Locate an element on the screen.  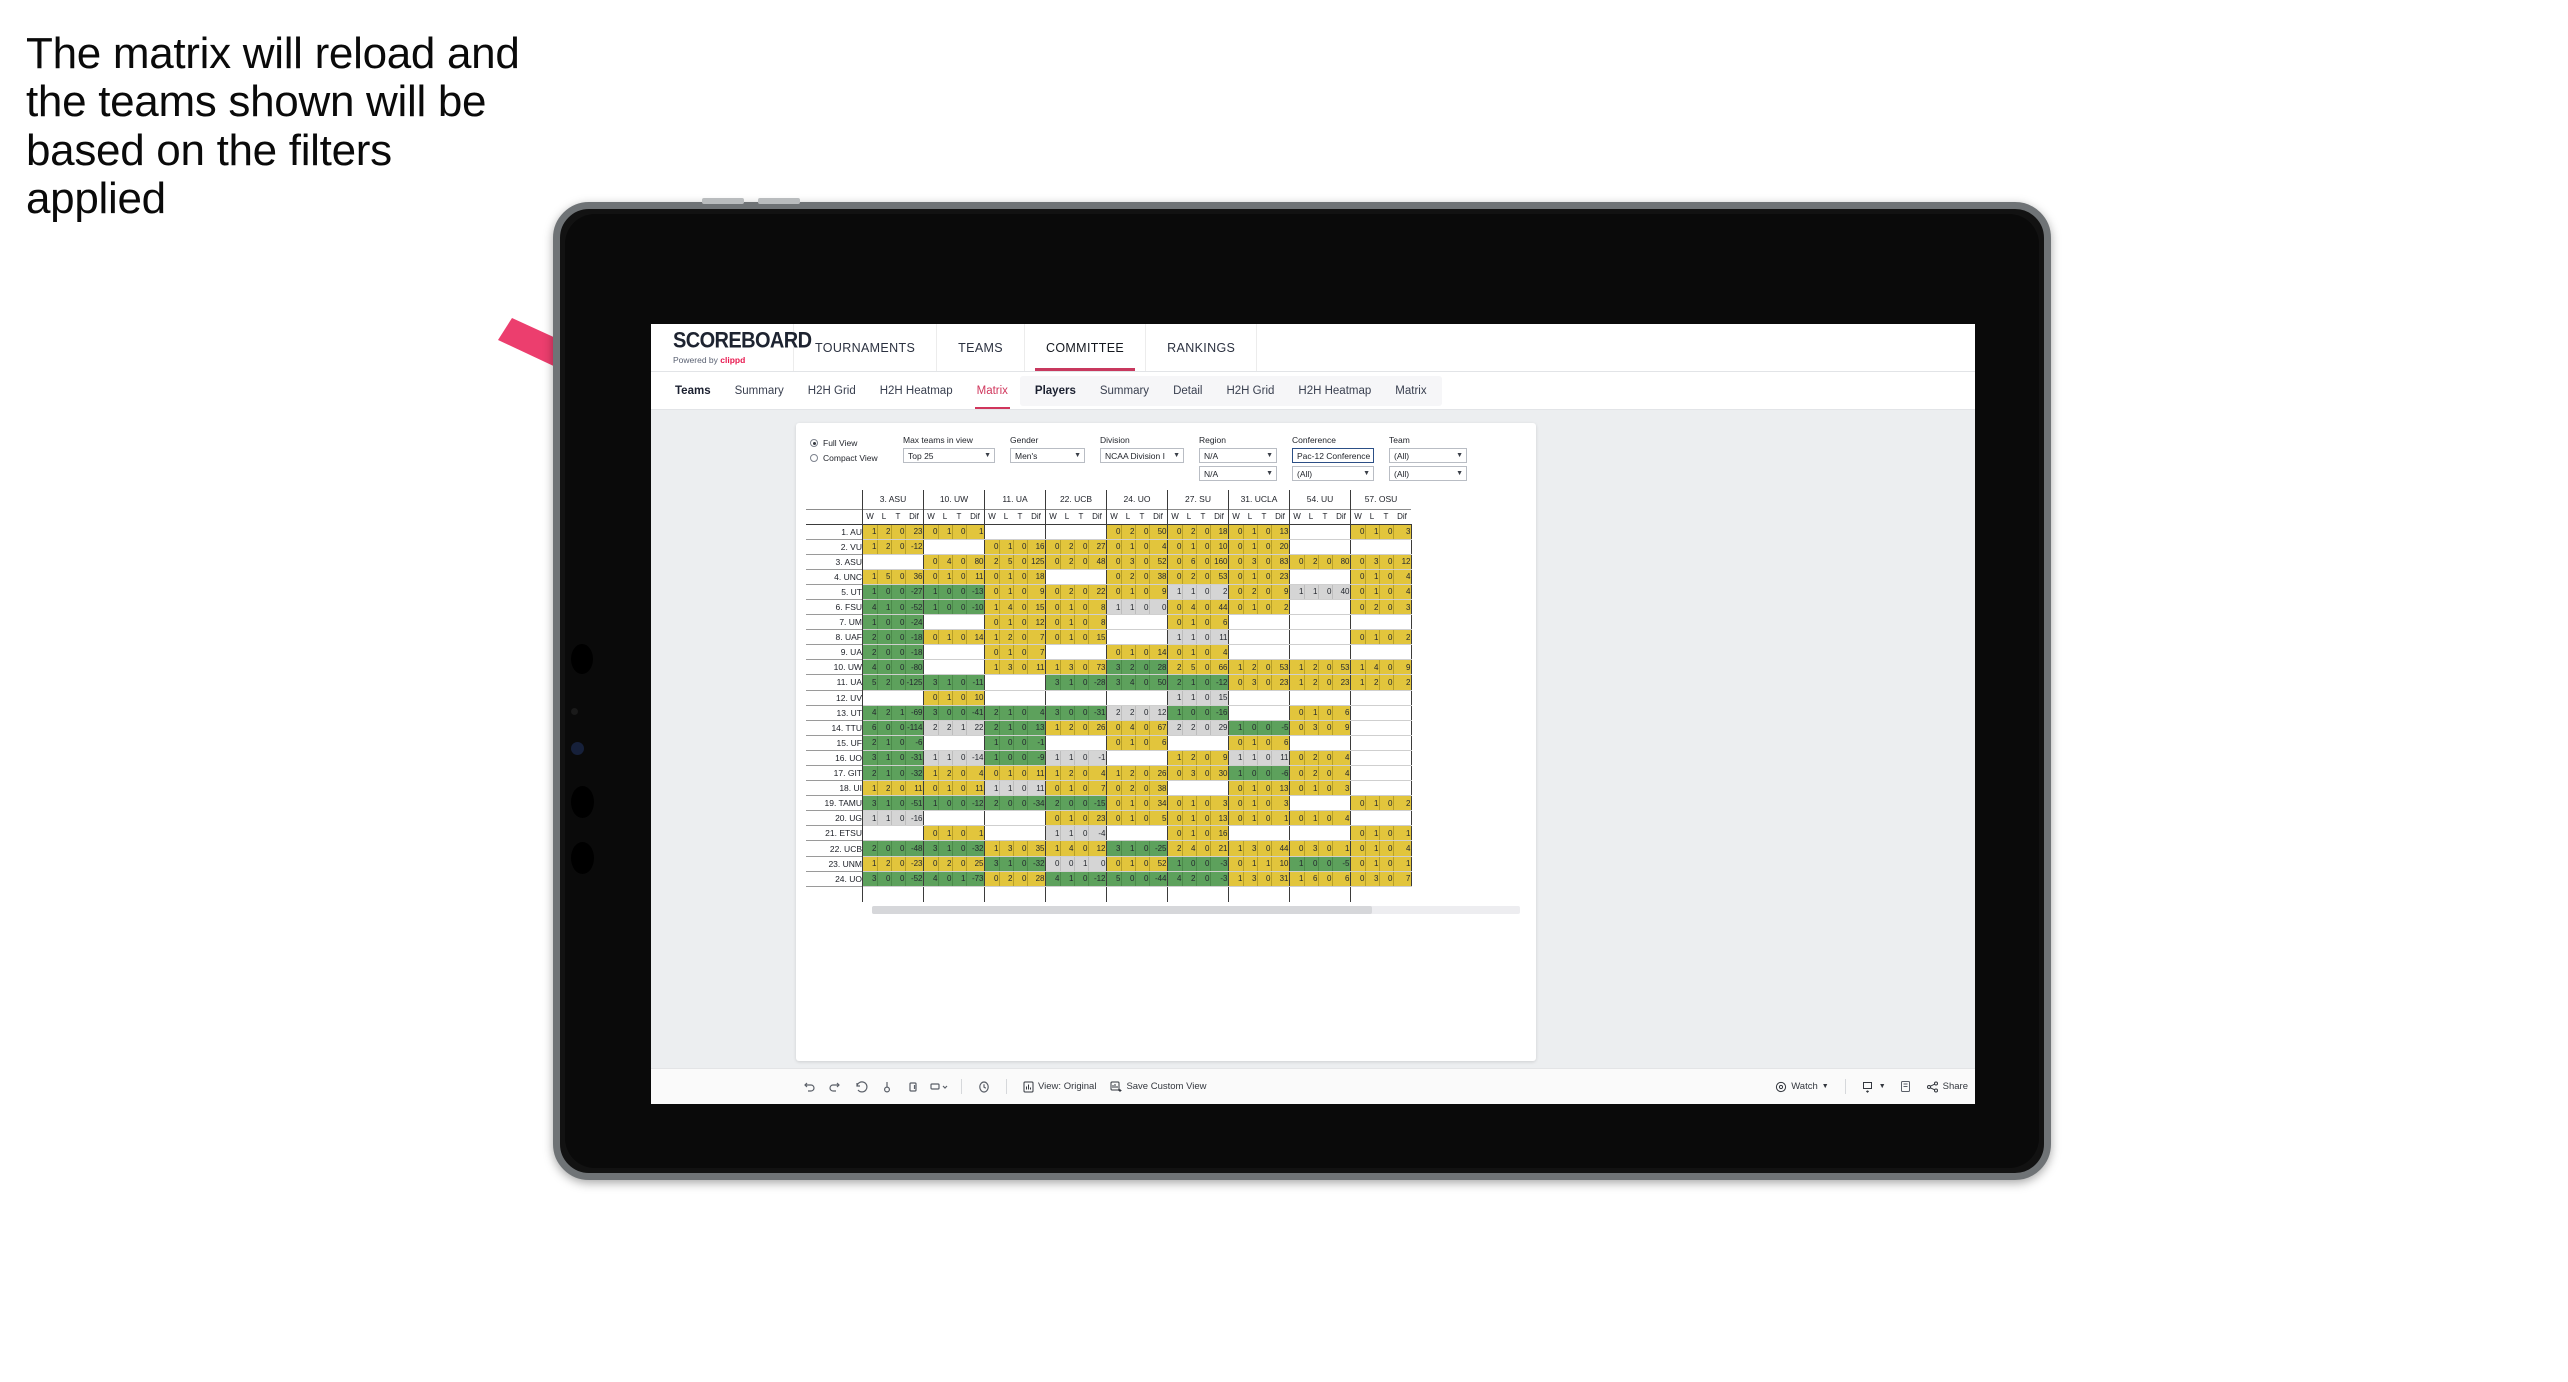
matrix-cell: -52 is located at coordinates (914, 607).